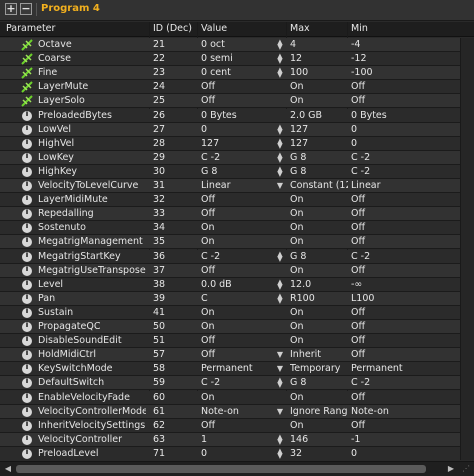  What do you see at coordinates (51, 284) in the screenshot?
I see `parameter-name: Level` at bounding box center [51, 284].